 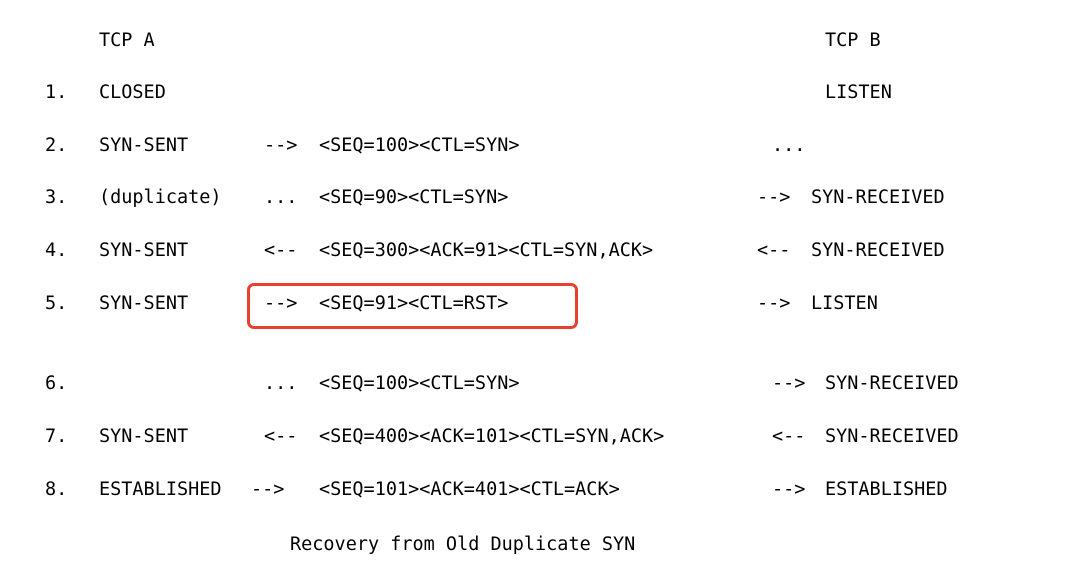 What do you see at coordinates (56, 383) in the screenshot?
I see `row-number: 6.` at bounding box center [56, 383].